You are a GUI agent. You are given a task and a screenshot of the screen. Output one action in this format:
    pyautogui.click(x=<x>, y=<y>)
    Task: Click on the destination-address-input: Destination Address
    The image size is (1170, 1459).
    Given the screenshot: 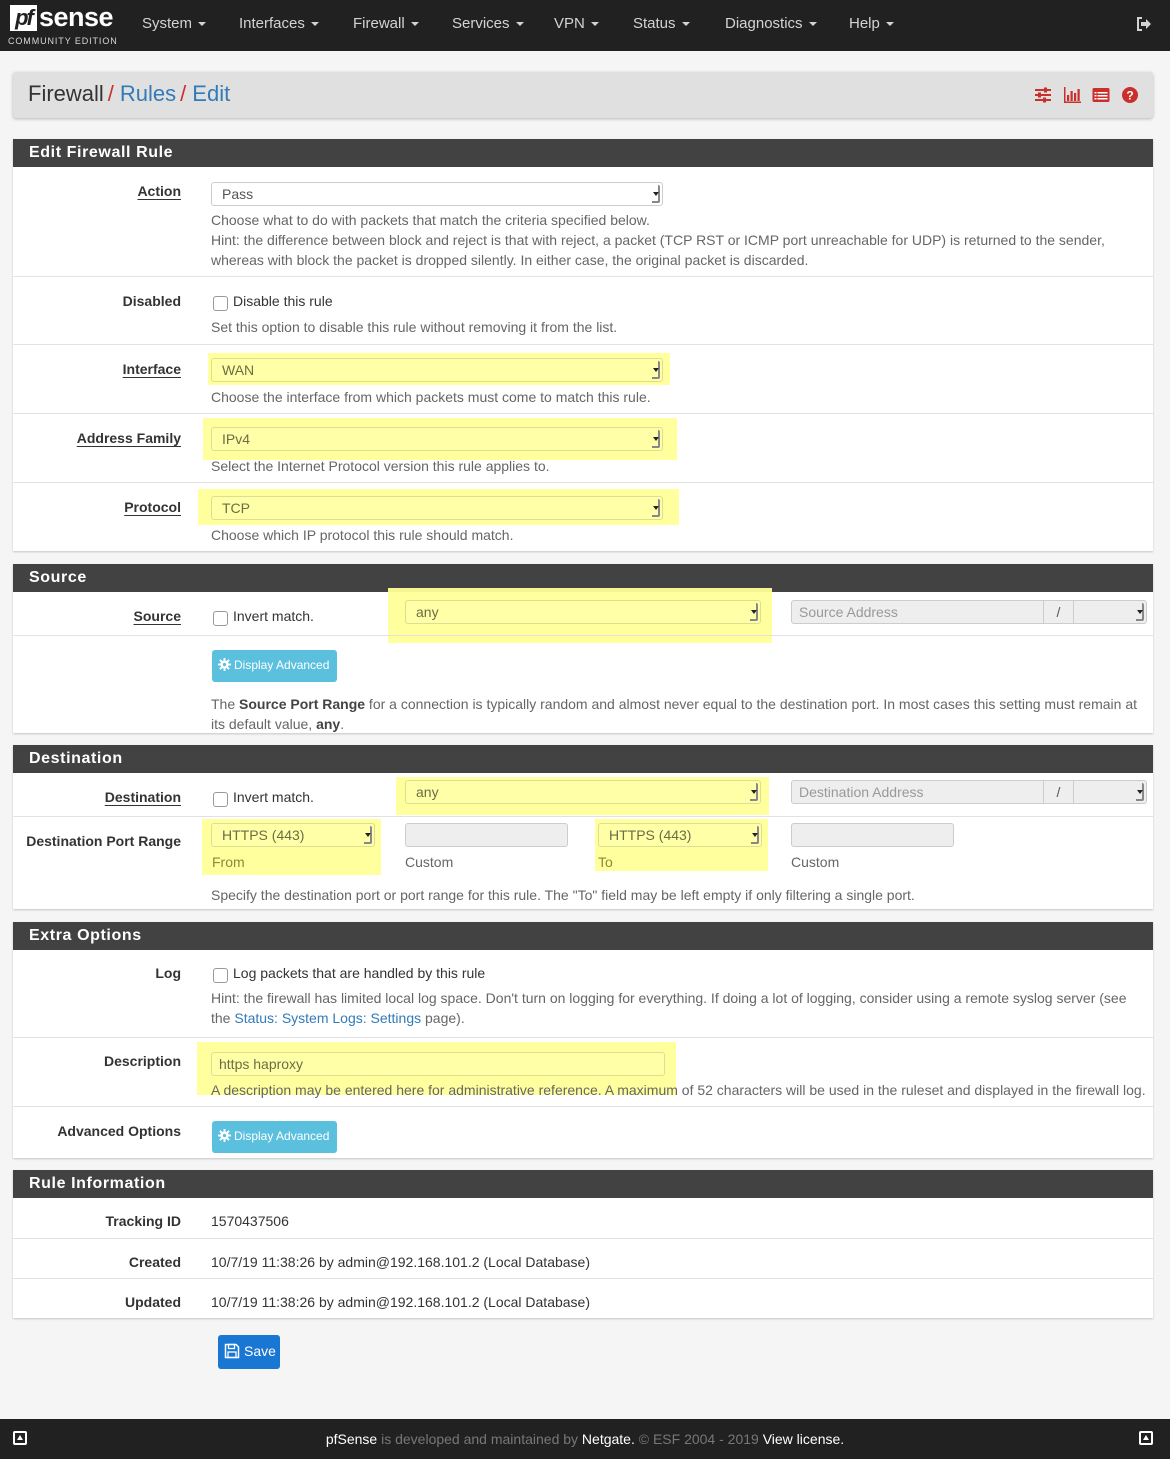 What is the action you would take?
    pyautogui.click(x=861, y=792)
    